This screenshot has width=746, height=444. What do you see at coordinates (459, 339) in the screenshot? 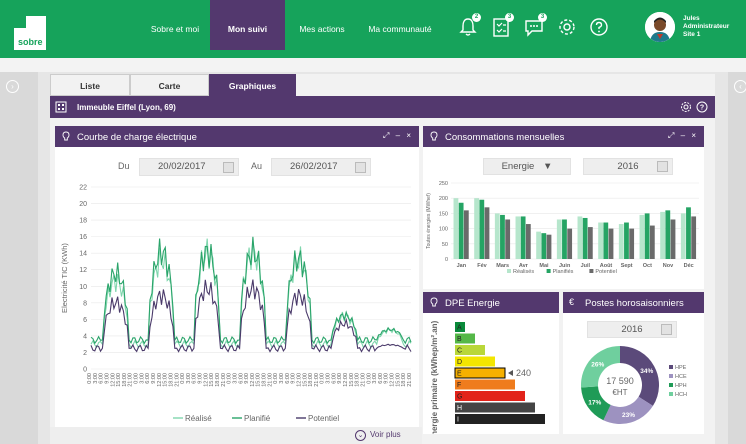
I see `dpe-letter: B` at bounding box center [459, 339].